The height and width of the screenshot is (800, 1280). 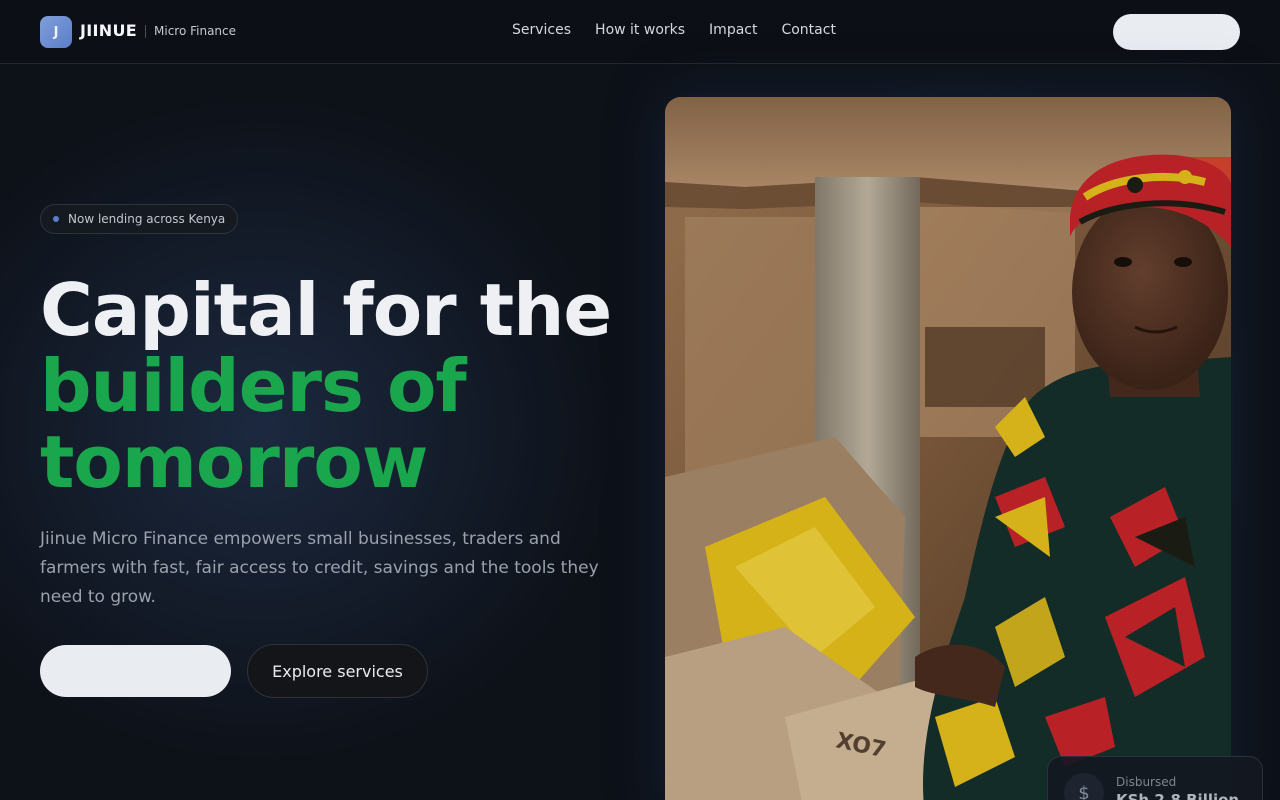 I want to click on status-dot-icon, so click(x=56, y=219).